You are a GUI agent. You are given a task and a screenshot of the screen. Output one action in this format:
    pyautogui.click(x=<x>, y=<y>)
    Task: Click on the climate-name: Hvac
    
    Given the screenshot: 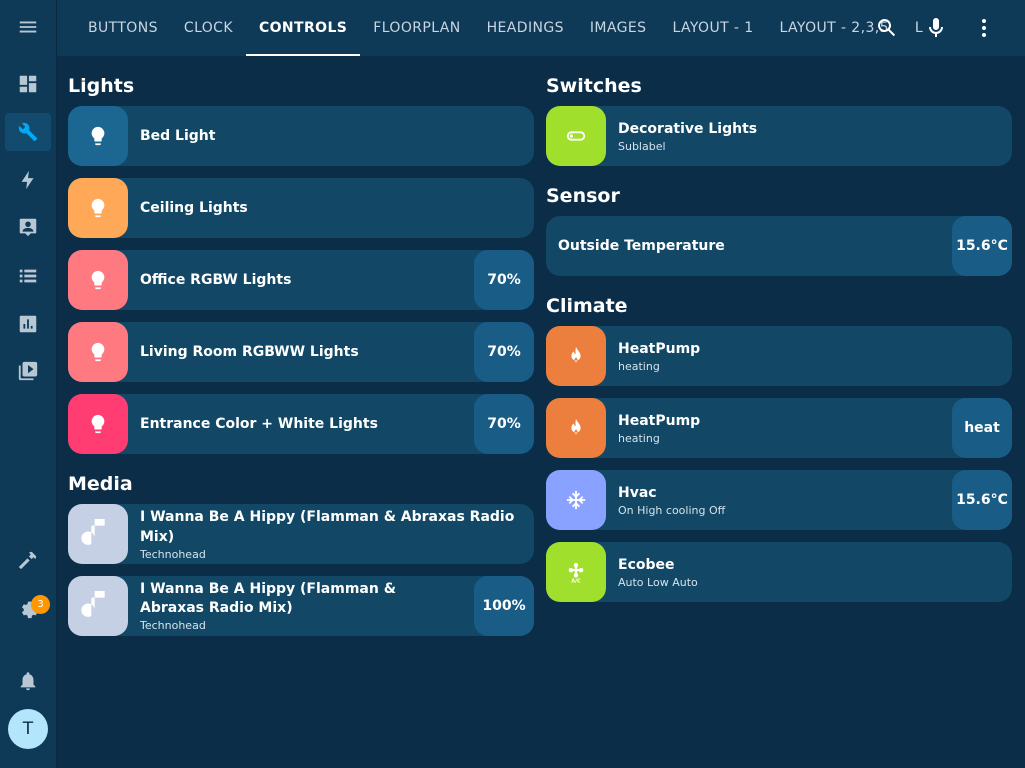 What is the action you would take?
    pyautogui.click(x=637, y=493)
    